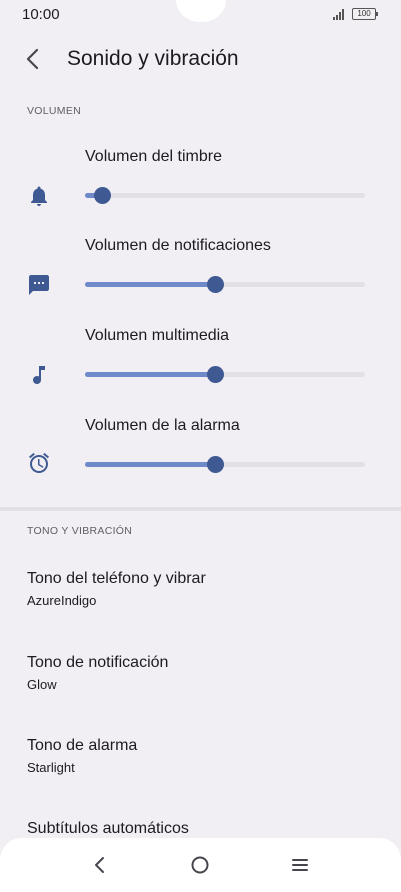 This screenshot has width=401, height=892. I want to click on pref-subtitle: Starlight, so click(51, 767).